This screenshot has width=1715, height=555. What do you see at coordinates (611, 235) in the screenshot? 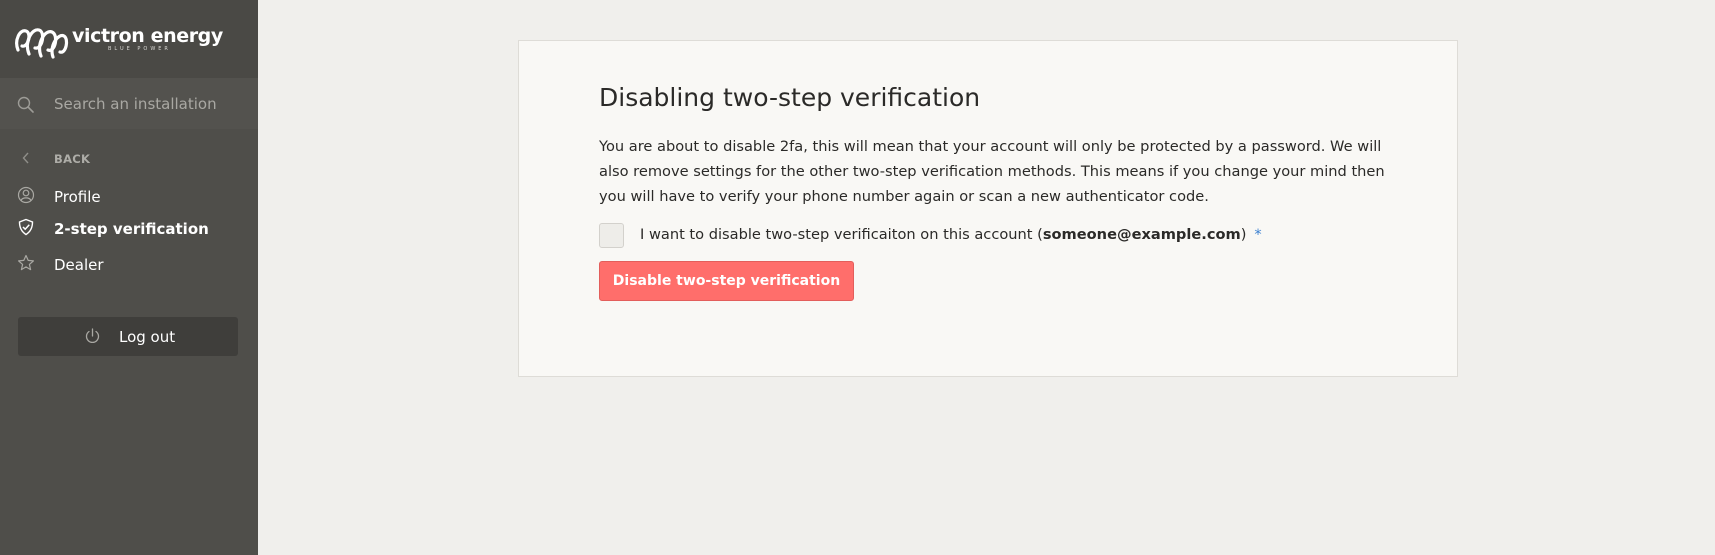
I see `confirm-checkbox` at bounding box center [611, 235].